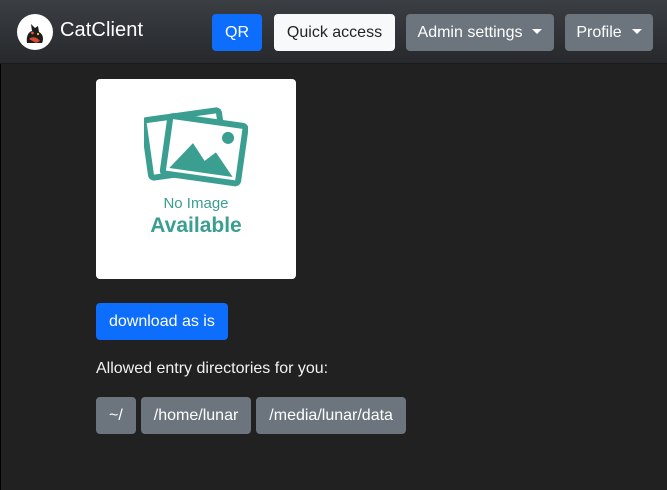 This screenshot has height=490, width=667. What do you see at coordinates (196, 203) in the screenshot?
I see `no-image-text: No Image` at bounding box center [196, 203].